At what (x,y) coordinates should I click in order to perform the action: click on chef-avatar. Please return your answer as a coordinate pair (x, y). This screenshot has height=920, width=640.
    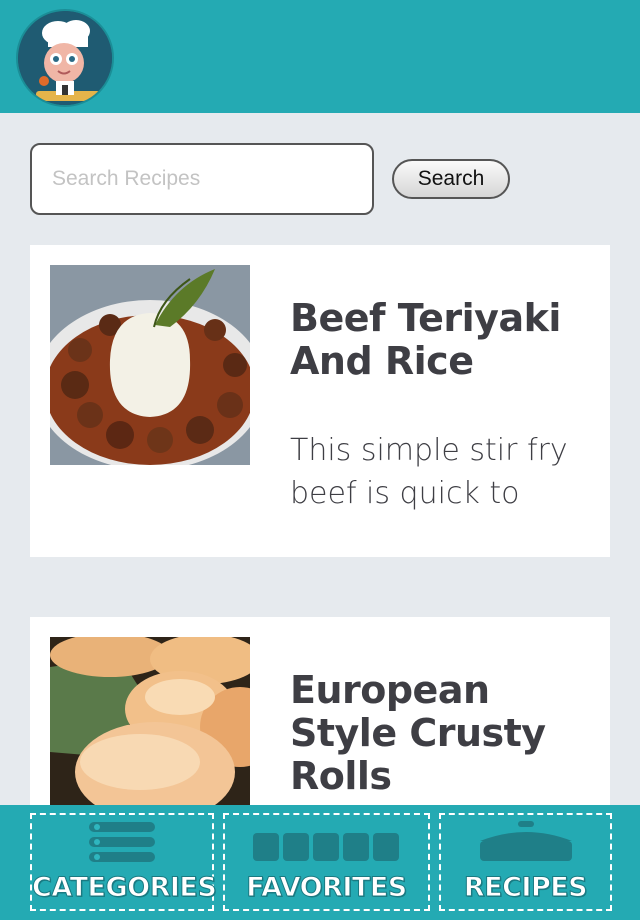
    Looking at the image, I should click on (65, 58).